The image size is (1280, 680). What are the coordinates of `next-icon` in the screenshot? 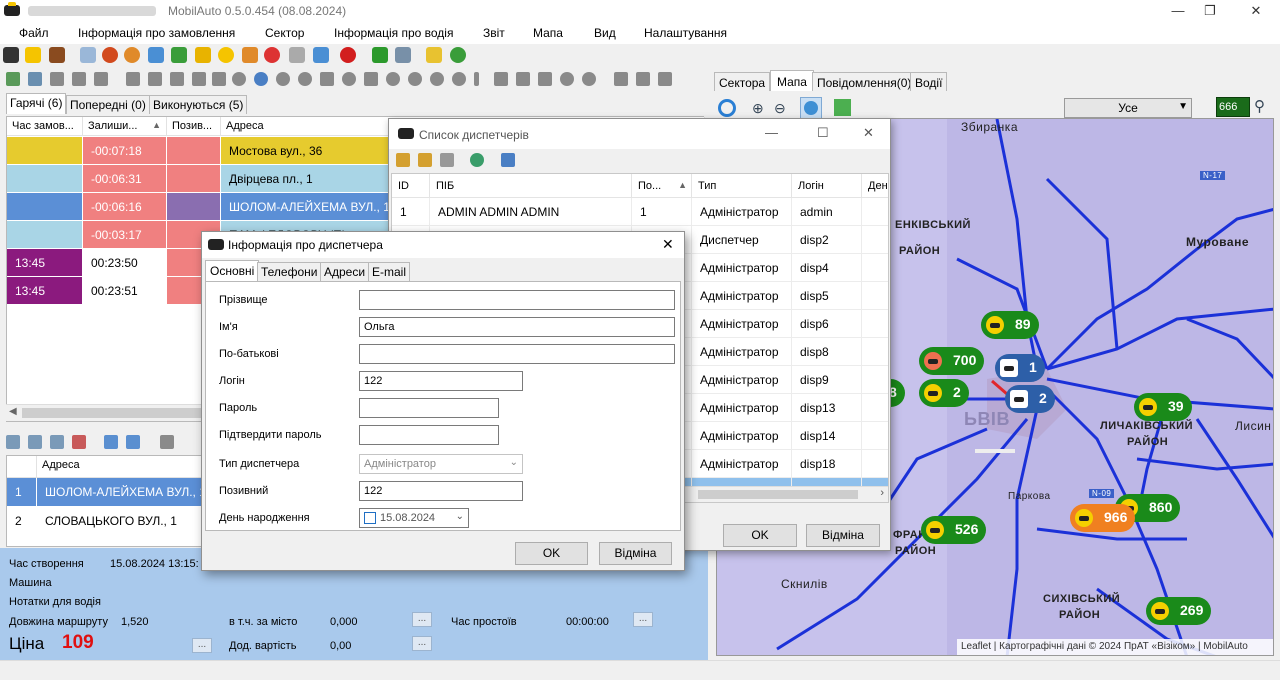 It's located at (437, 79).